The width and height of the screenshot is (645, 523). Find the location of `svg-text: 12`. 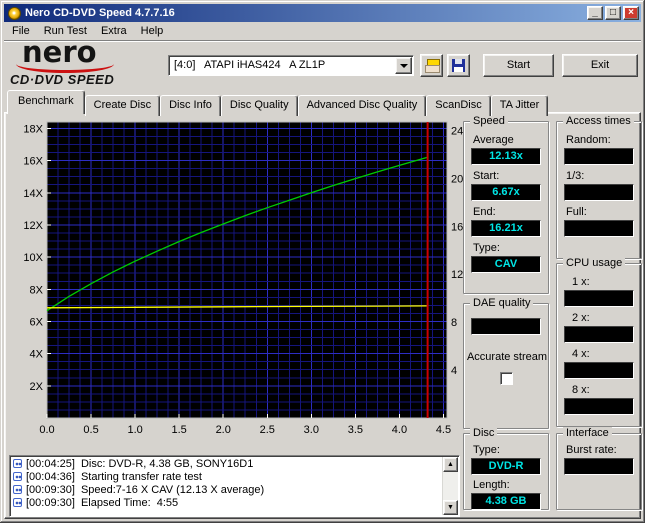

svg-text: 12 is located at coordinates (457, 275).